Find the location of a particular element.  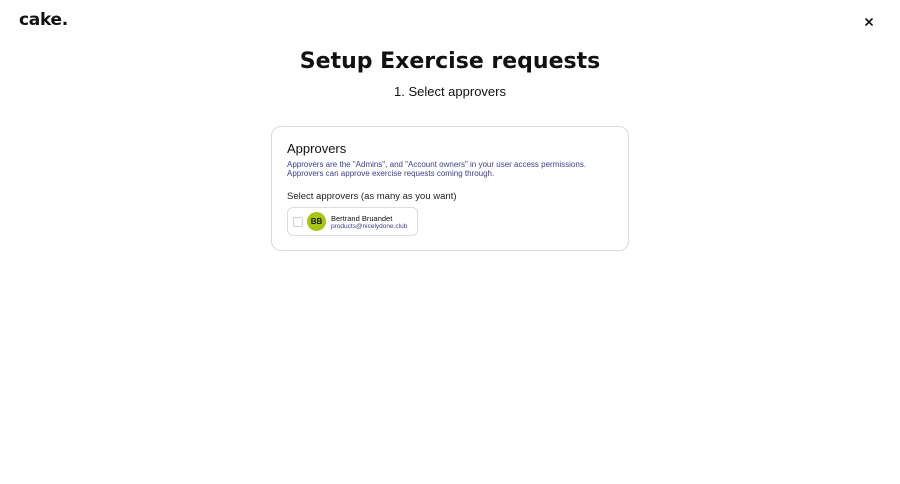

approvers-card-title: Approvers is located at coordinates (317, 148).